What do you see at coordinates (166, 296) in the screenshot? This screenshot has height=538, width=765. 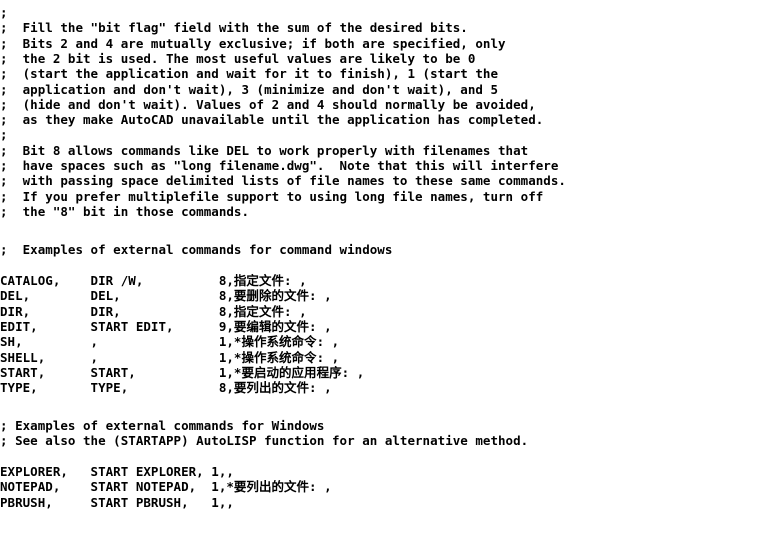 I see `table-row: DEL, DEL, 8,要删除的文件: ,` at bounding box center [166, 296].